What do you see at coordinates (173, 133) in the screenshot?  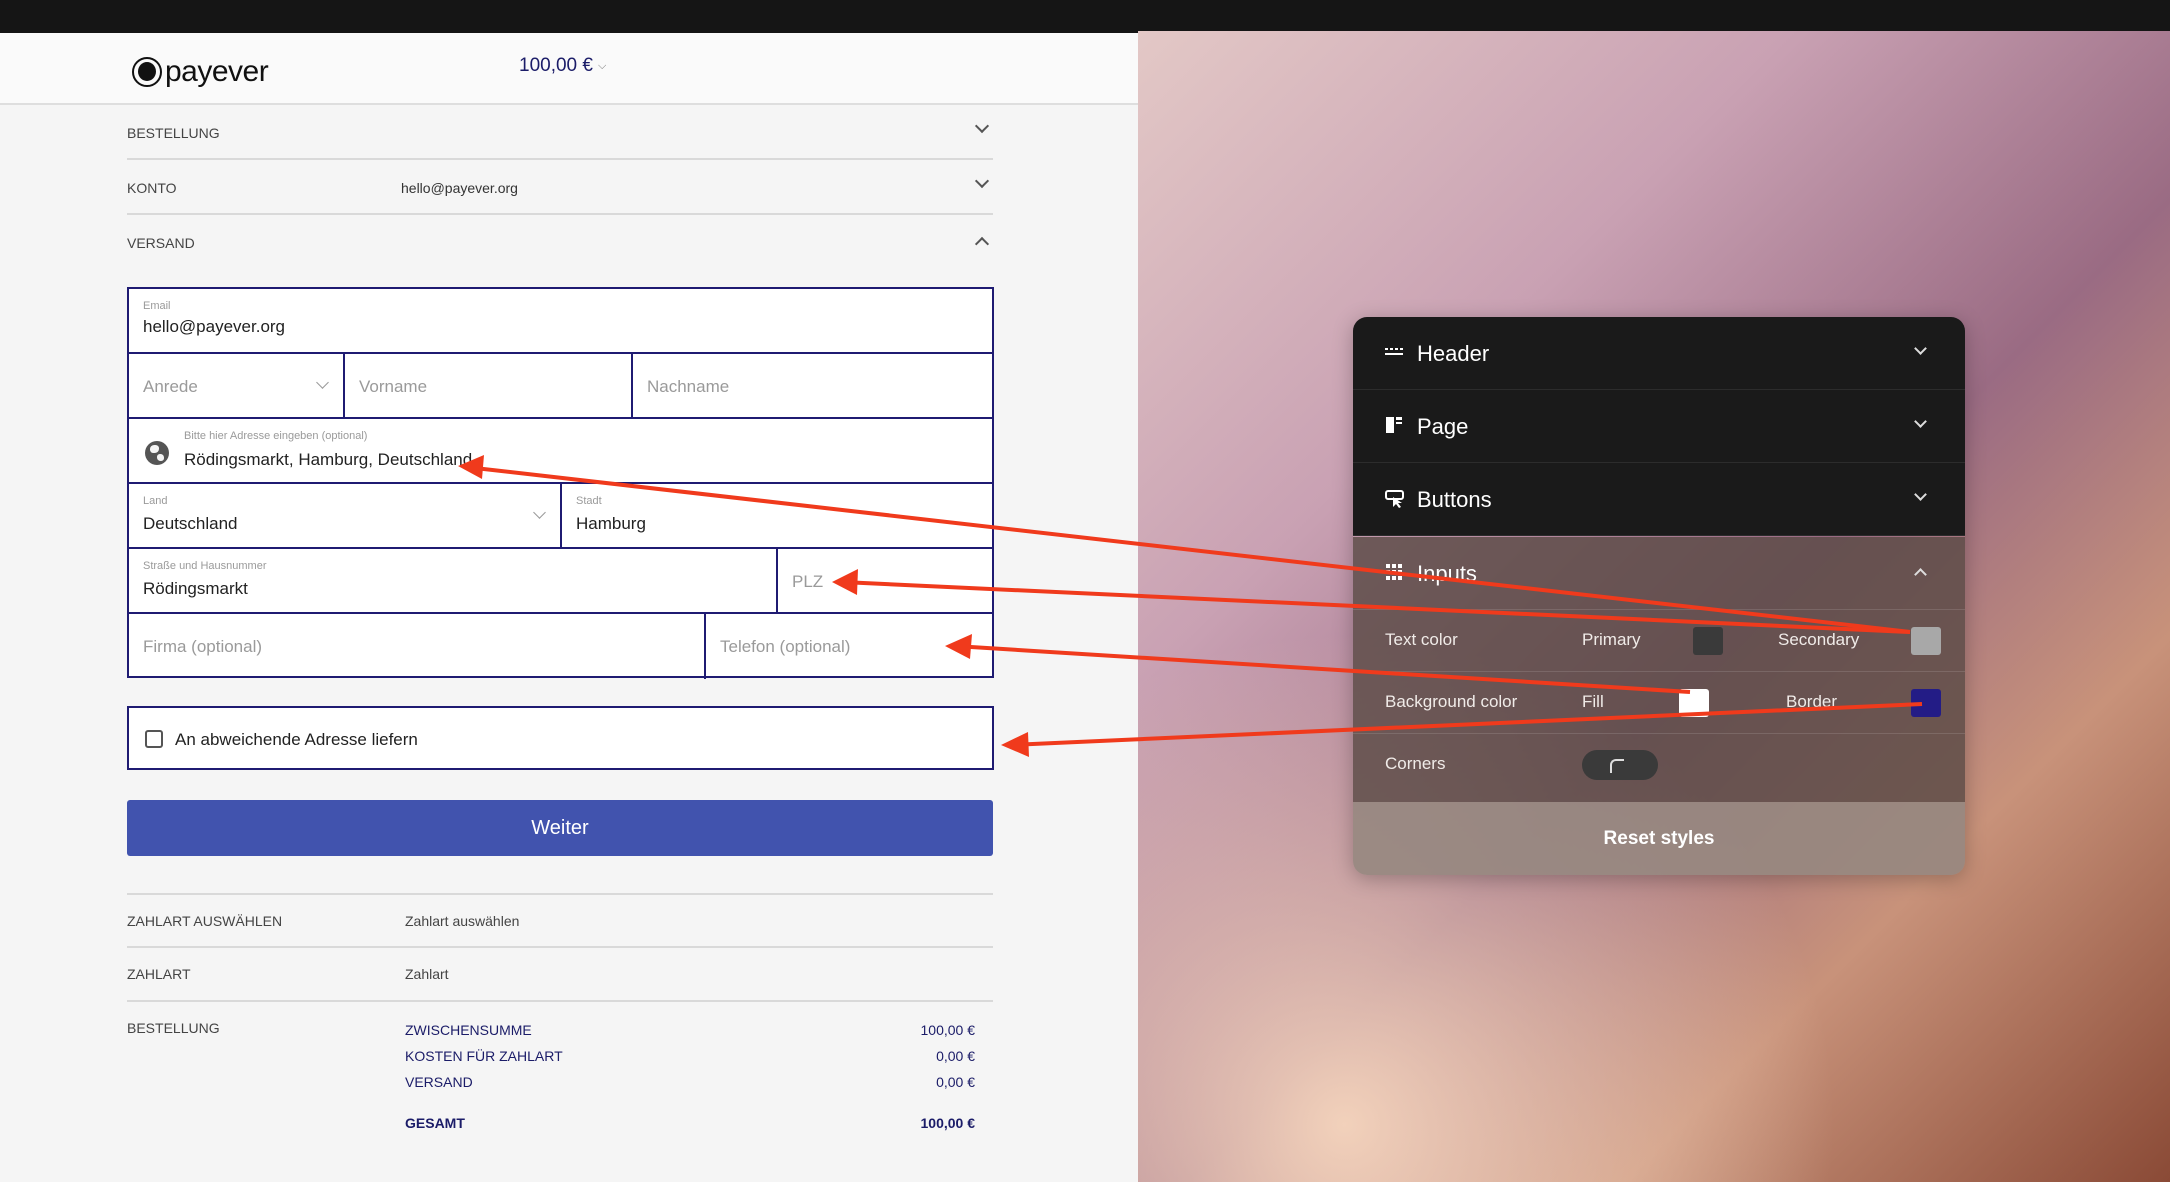 I see `section-label: BESTELLUNG` at bounding box center [173, 133].